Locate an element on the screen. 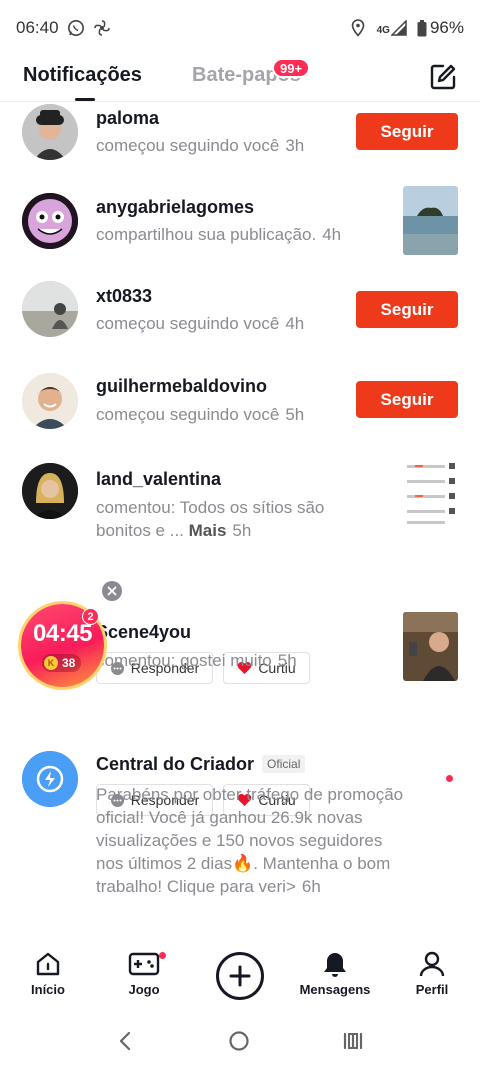 Image resolution: width=480 pixels, height=1066 pixels. timer-badge: 2 is located at coordinates (90, 616).